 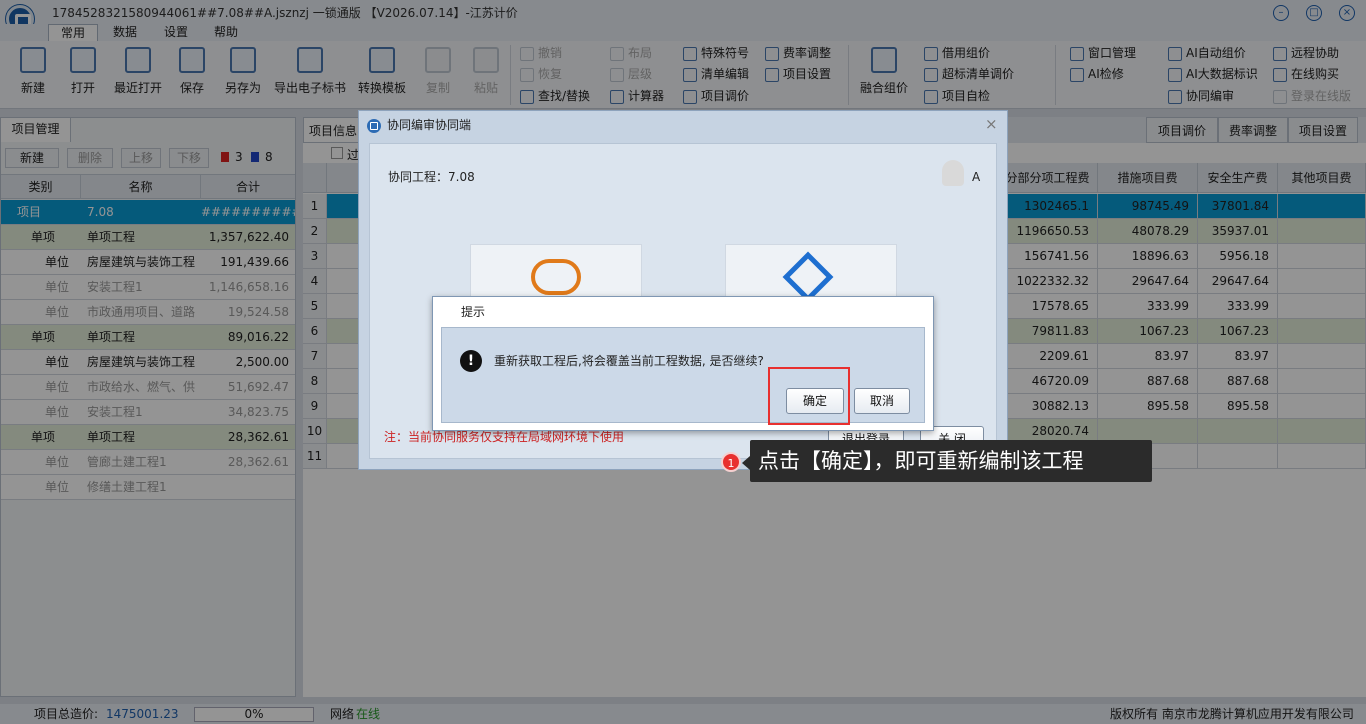 I want to click on prompt-body: ! 重新获取工程后,将会覆盖当前工程数据, 是否继续? 确定 取消, so click(x=683, y=375).